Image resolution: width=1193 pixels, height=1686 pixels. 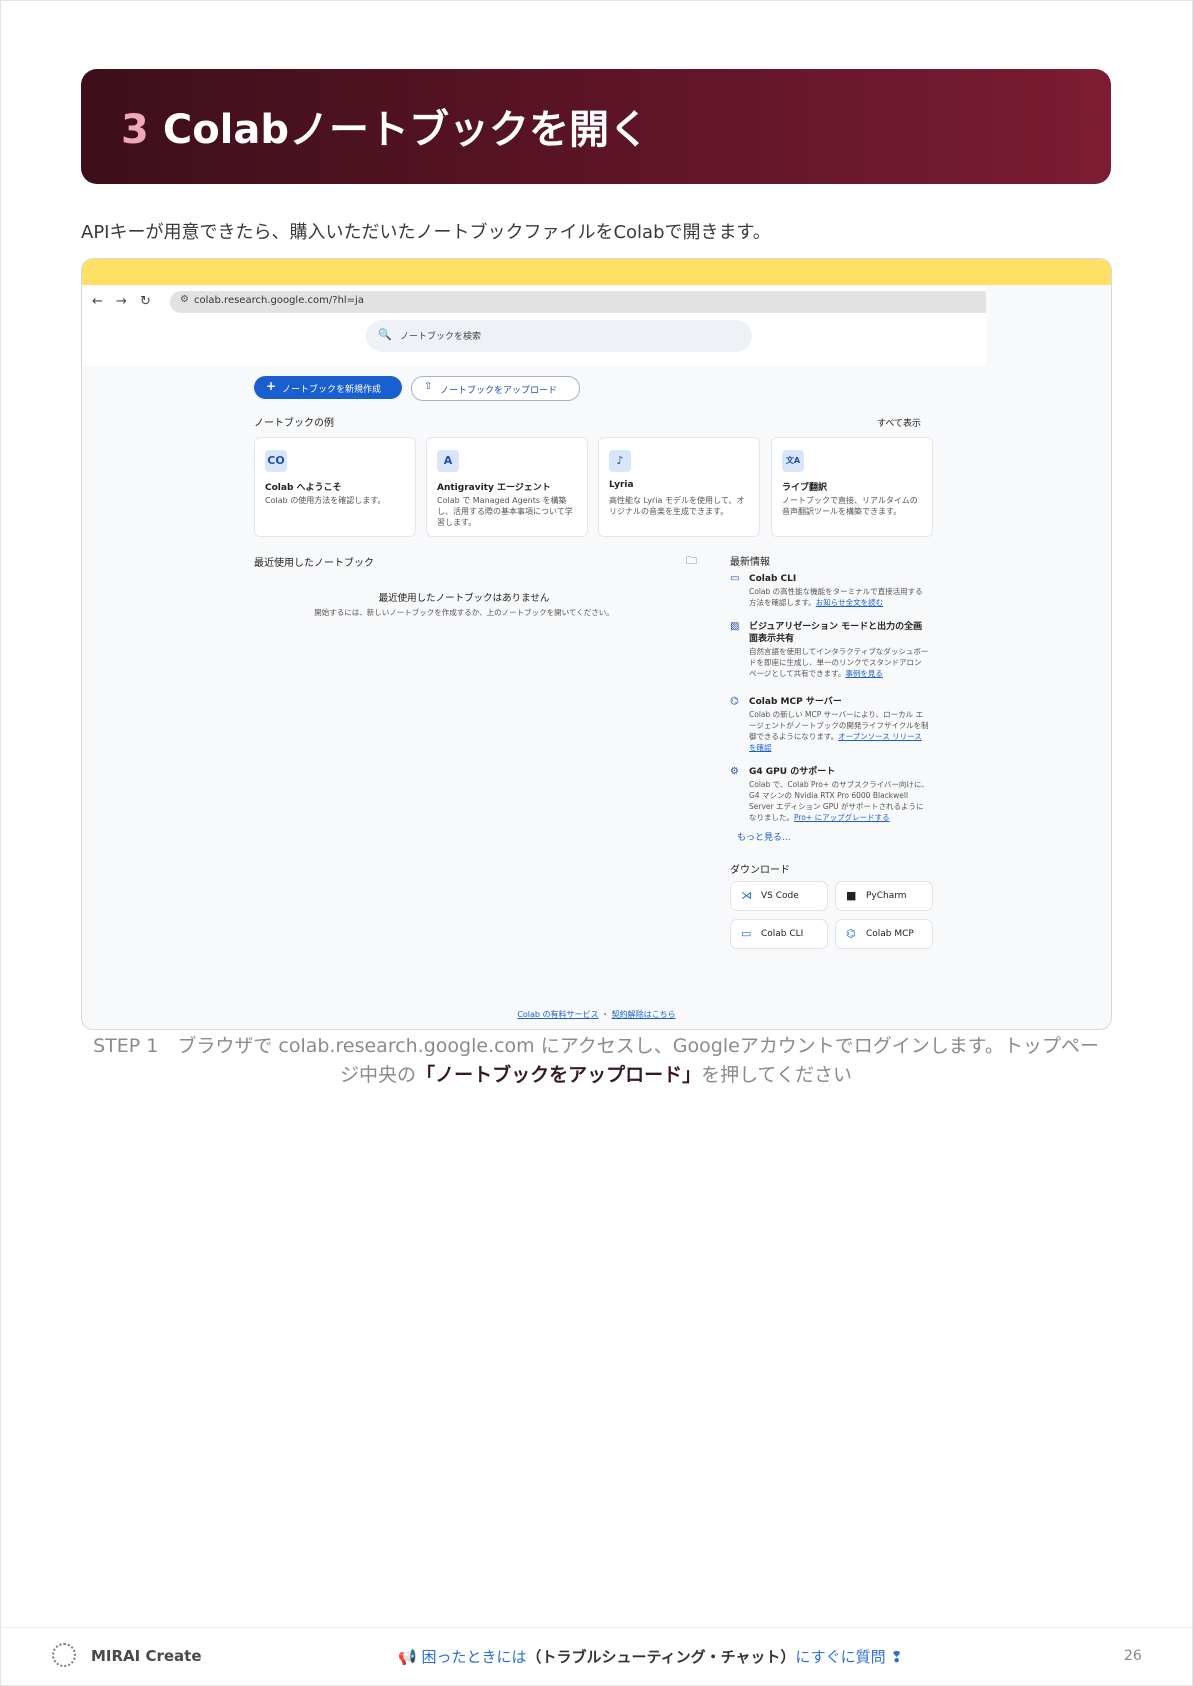 What do you see at coordinates (428, 386) in the screenshot?
I see `upload-icon: ⇧` at bounding box center [428, 386].